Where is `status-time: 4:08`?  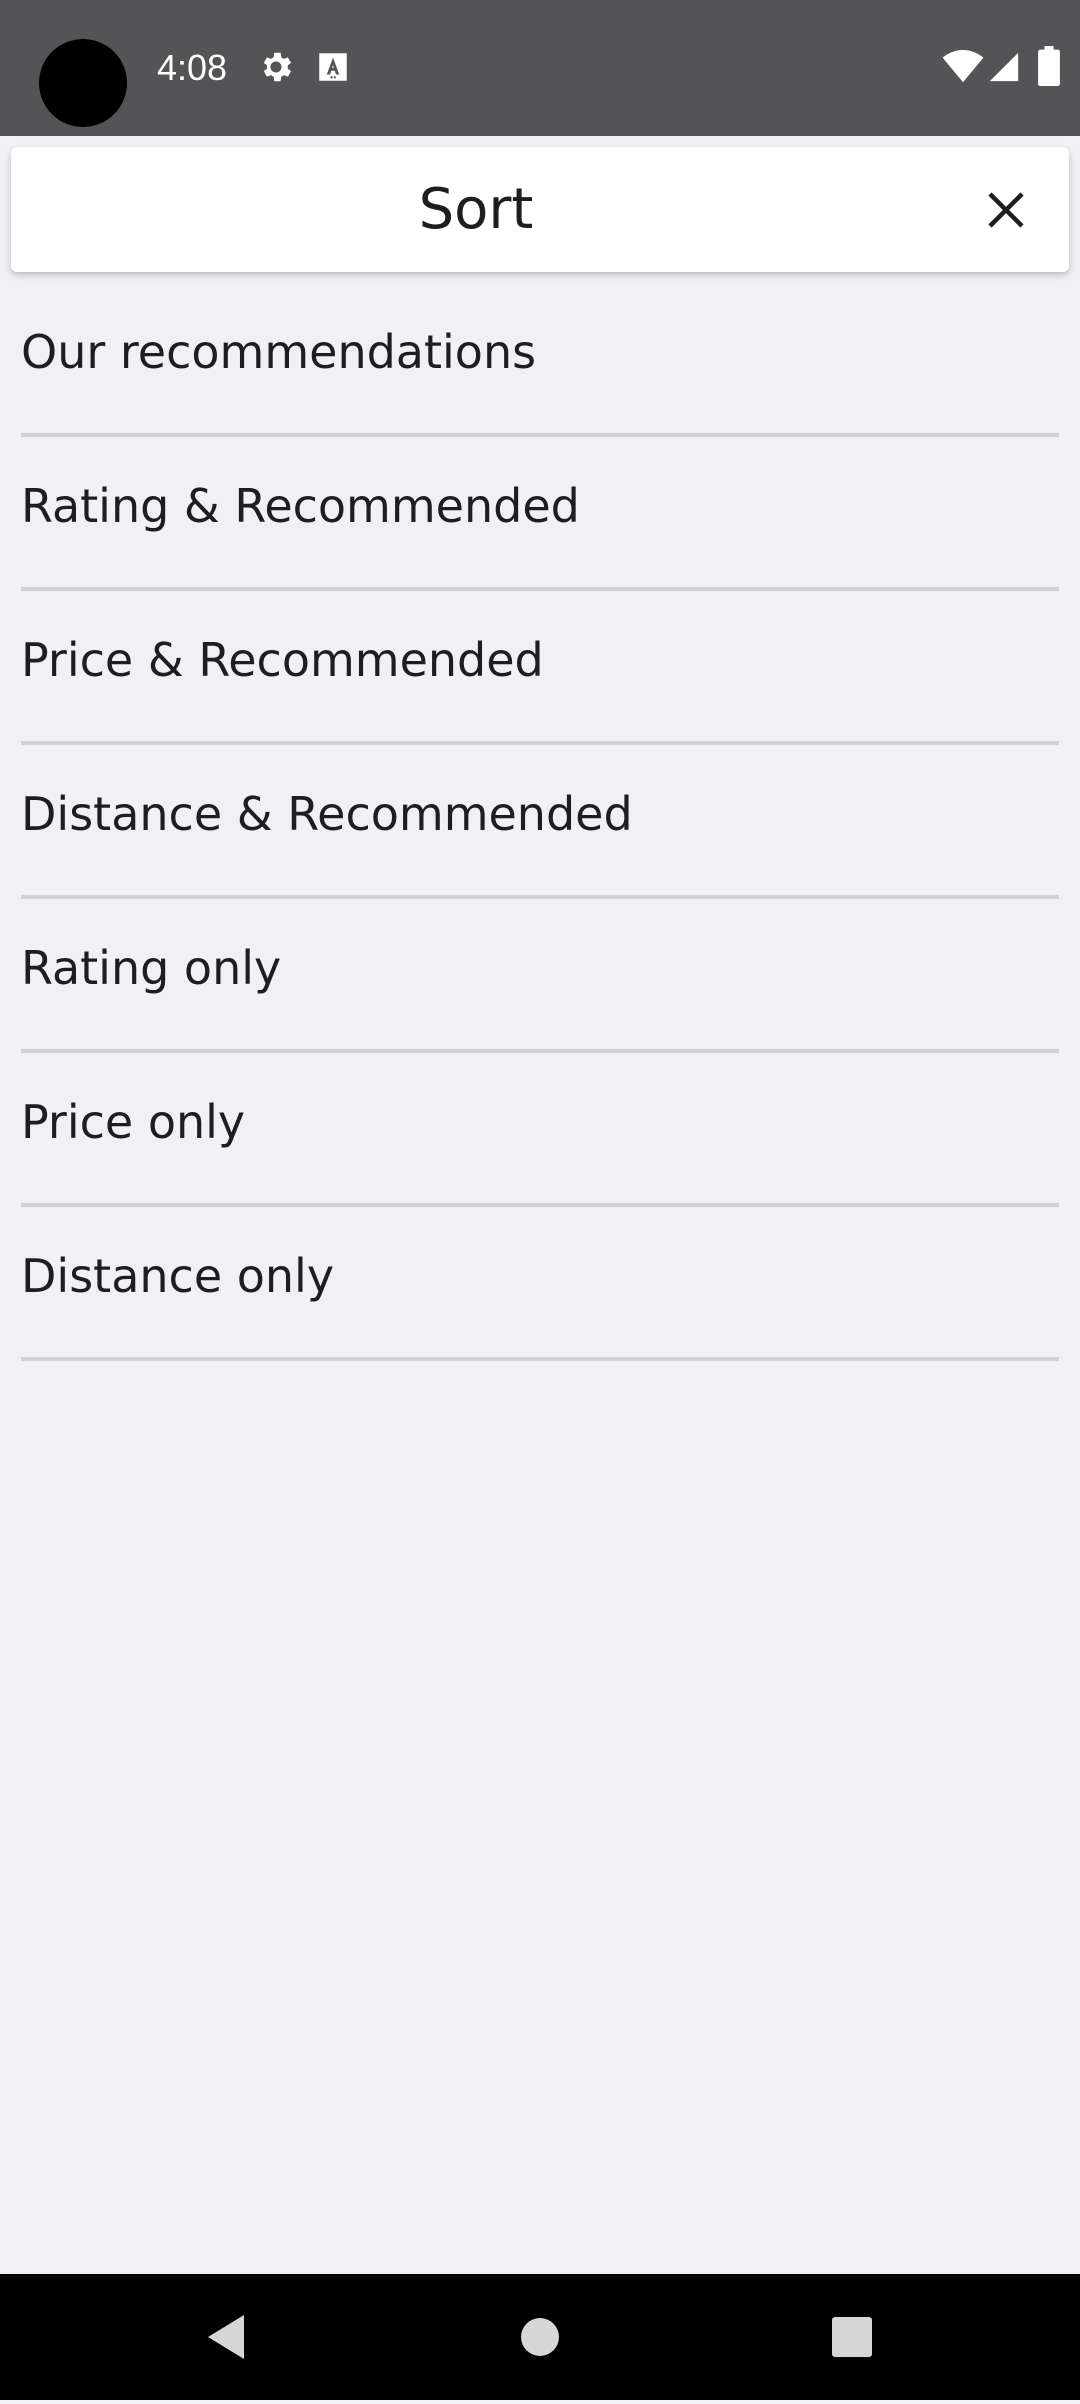 status-time: 4:08 is located at coordinates (192, 67).